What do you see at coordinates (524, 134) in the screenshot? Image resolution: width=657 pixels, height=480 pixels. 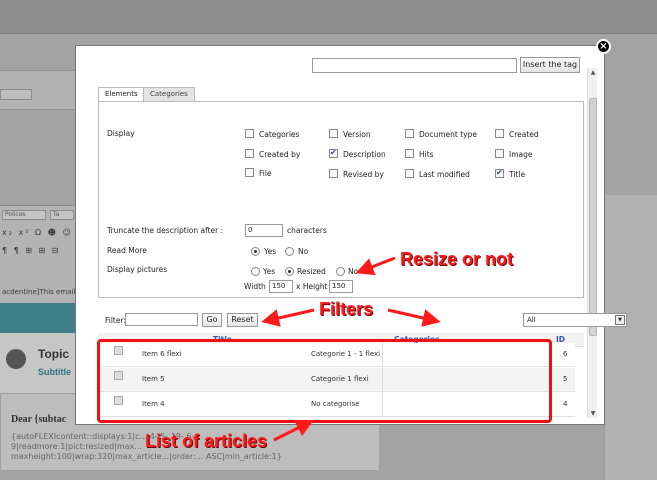 I see `checkbox-label: Created` at bounding box center [524, 134].